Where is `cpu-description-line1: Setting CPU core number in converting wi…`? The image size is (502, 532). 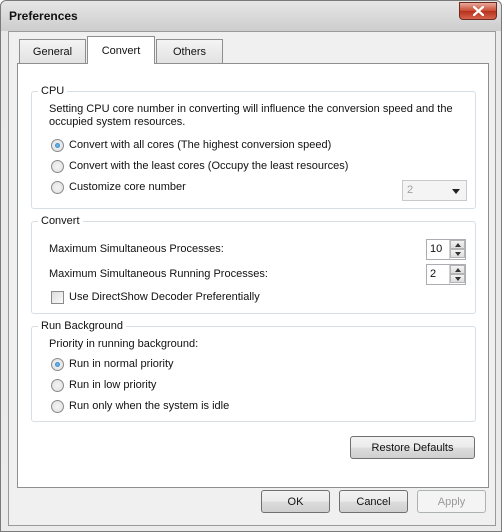
cpu-description-line1: Setting CPU core number in converting wi… is located at coordinates (251, 109).